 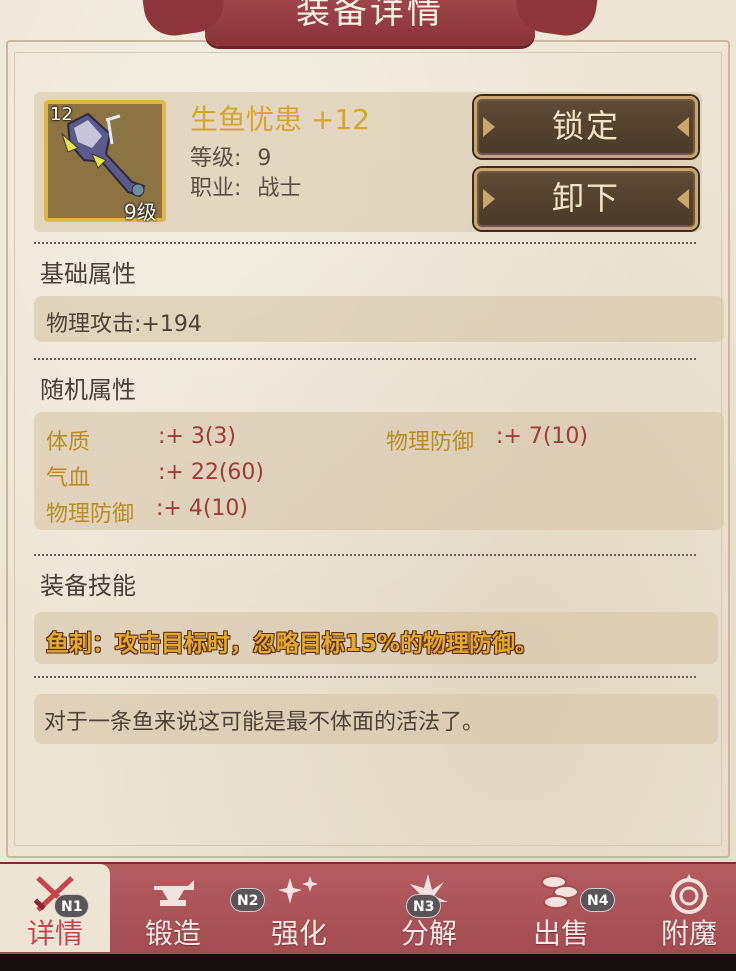 I want to click on base-attributes-title: 基础属性, so click(x=88, y=274).